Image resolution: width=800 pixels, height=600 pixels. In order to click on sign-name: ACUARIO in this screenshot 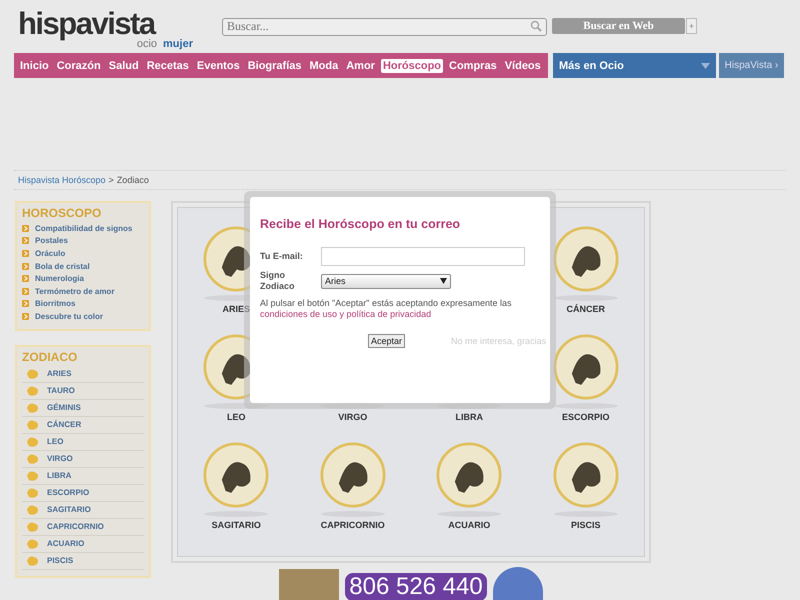, I will do `click(469, 525)`.